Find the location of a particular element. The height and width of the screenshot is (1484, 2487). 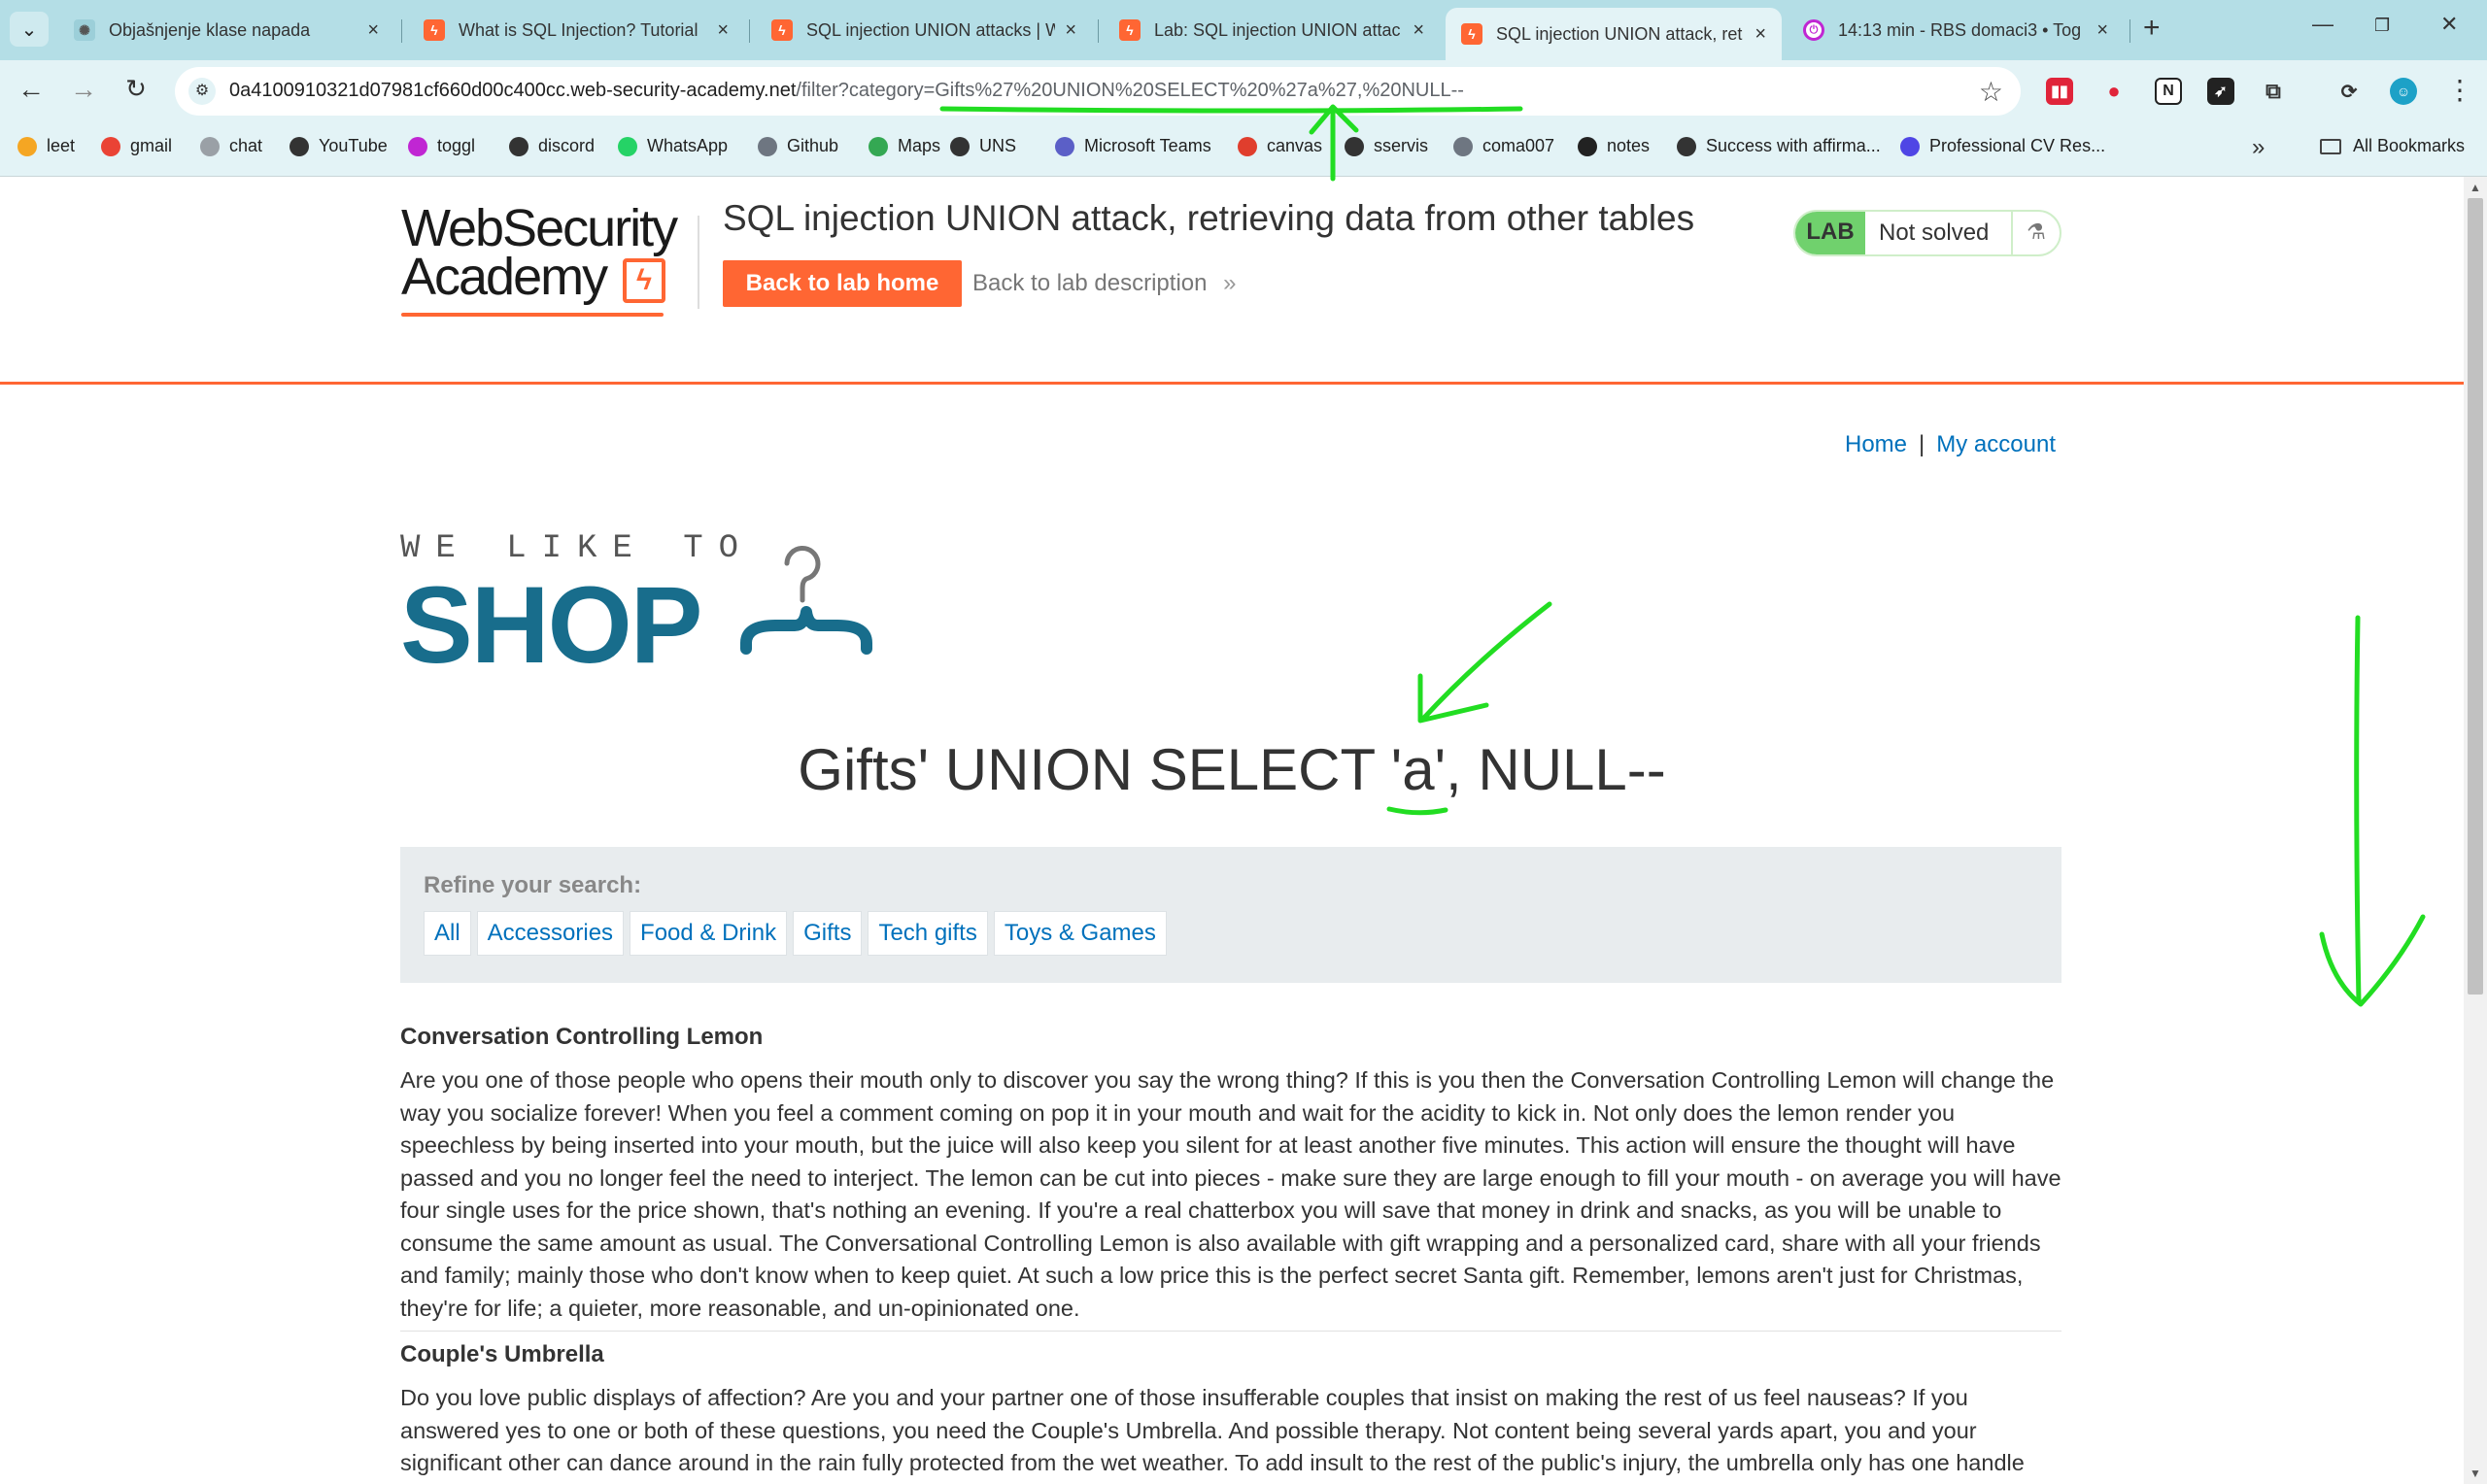

filter-gifts: Gifts is located at coordinates (828, 933).